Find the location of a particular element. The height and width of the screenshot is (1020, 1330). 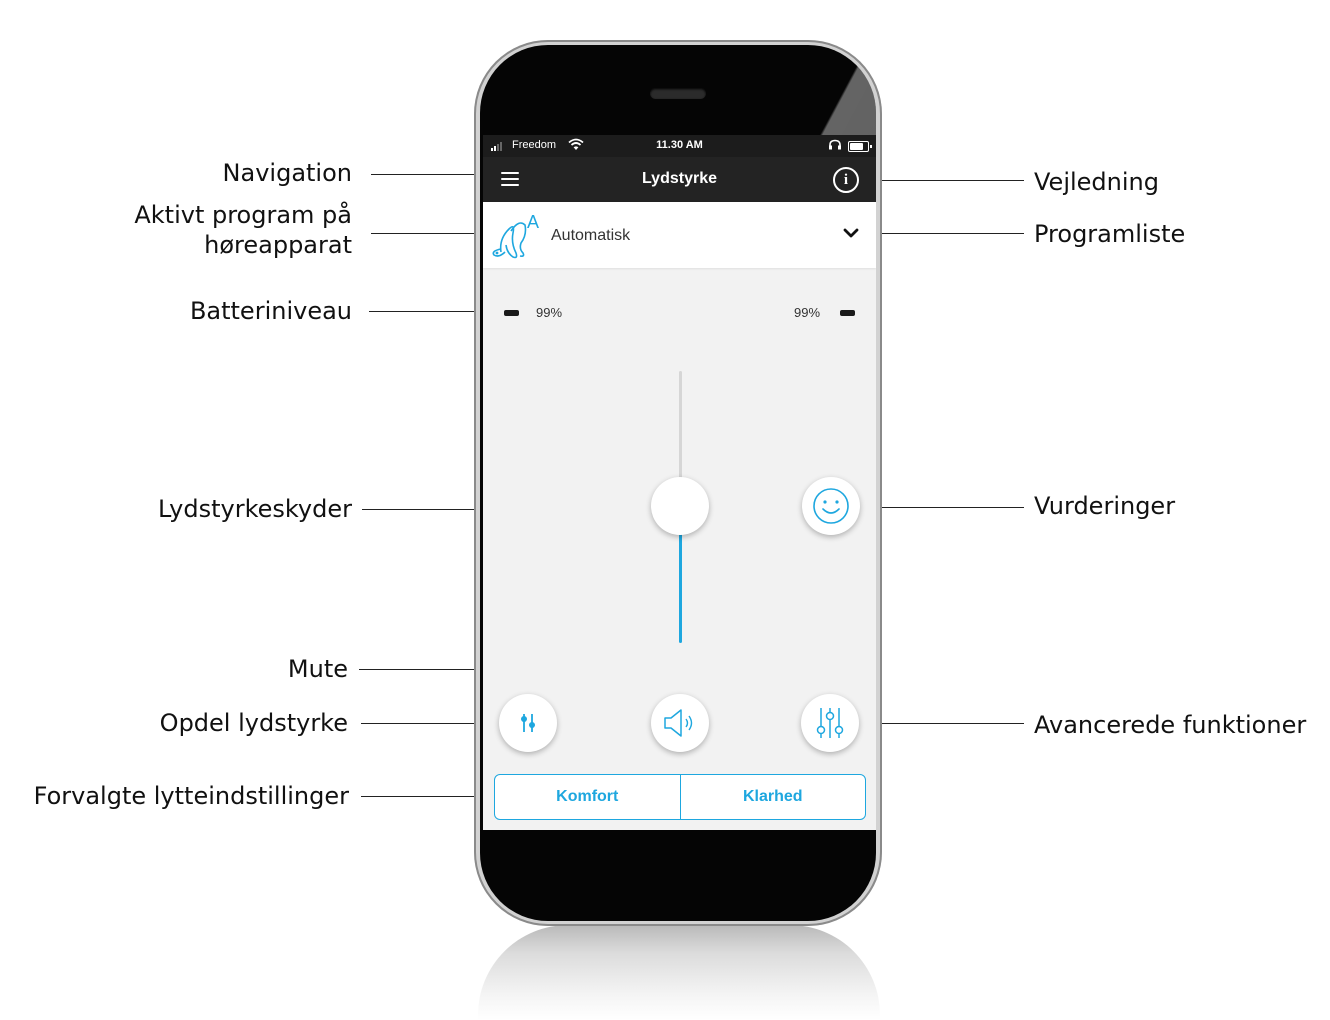

page-title: Lydstyrke is located at coordinates (679, 178).